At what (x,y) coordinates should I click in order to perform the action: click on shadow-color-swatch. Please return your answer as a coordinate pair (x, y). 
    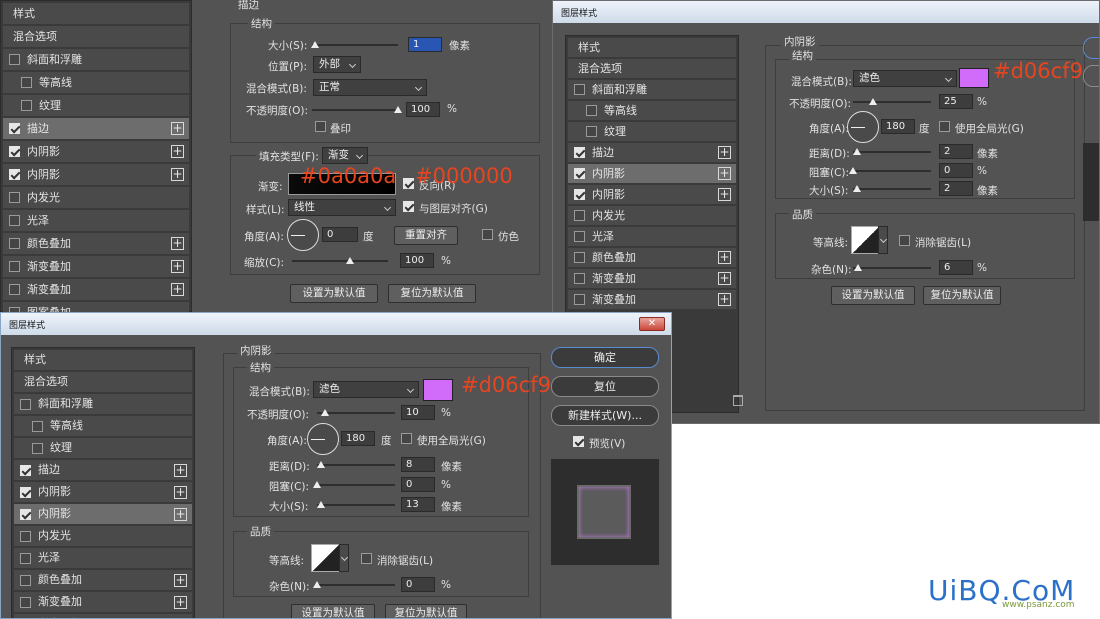
    Looking at the image, I should click on (438, 390).